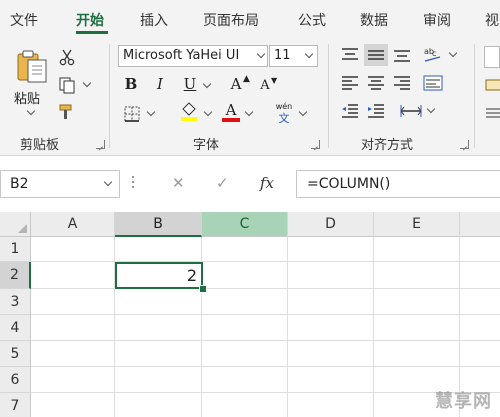  I want to click on number-format-field, so click(492, 57).